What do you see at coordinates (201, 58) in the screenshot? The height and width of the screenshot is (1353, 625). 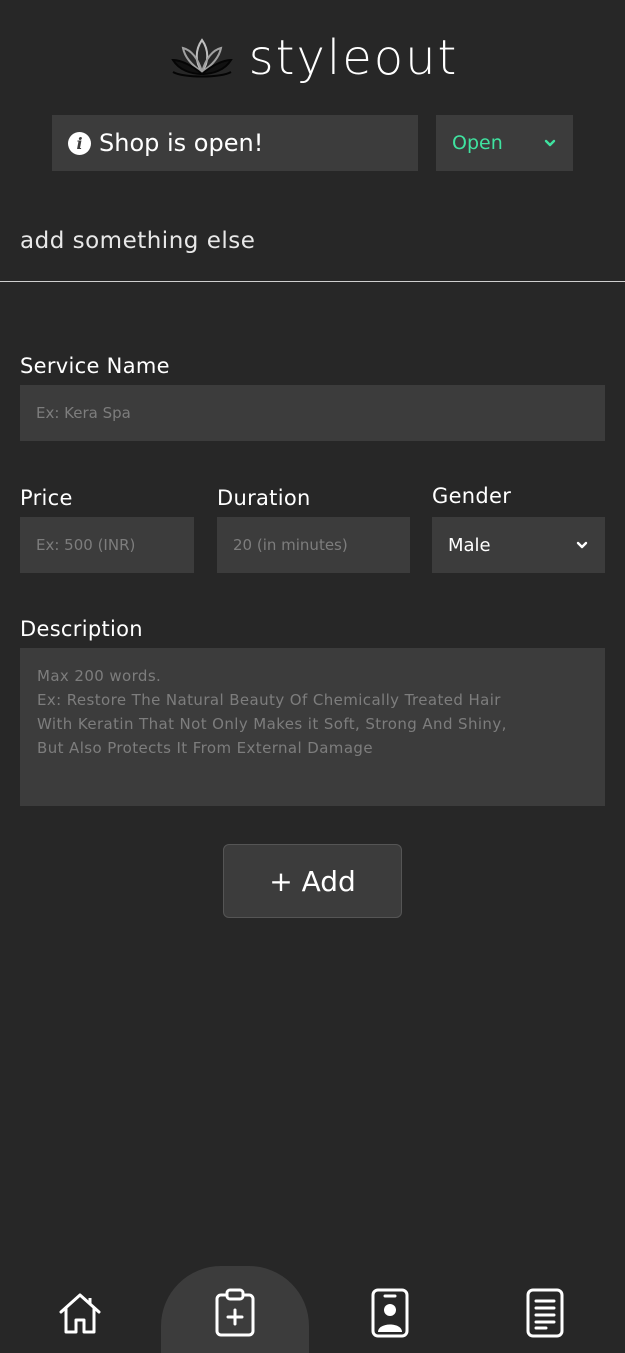 I see `lotus-icon` at bounding box center [201, 58].